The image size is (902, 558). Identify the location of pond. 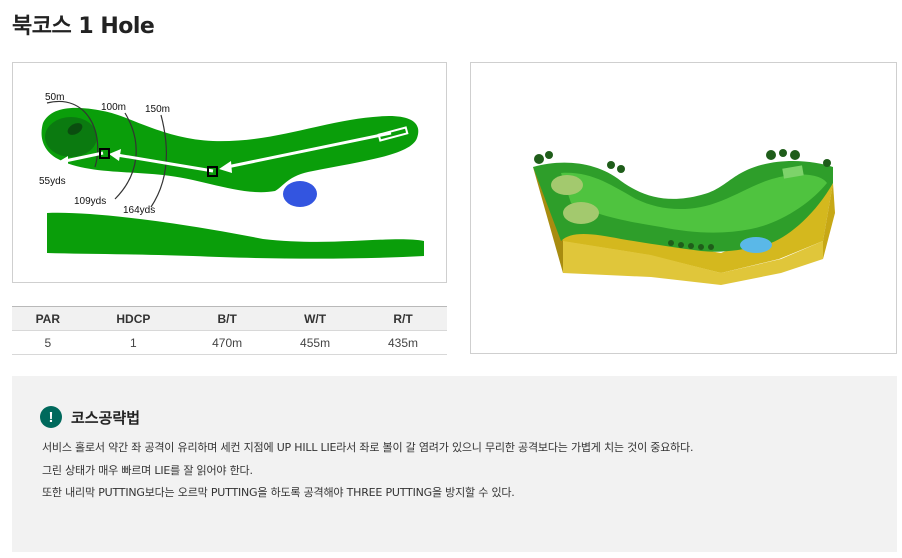
(756, 245).